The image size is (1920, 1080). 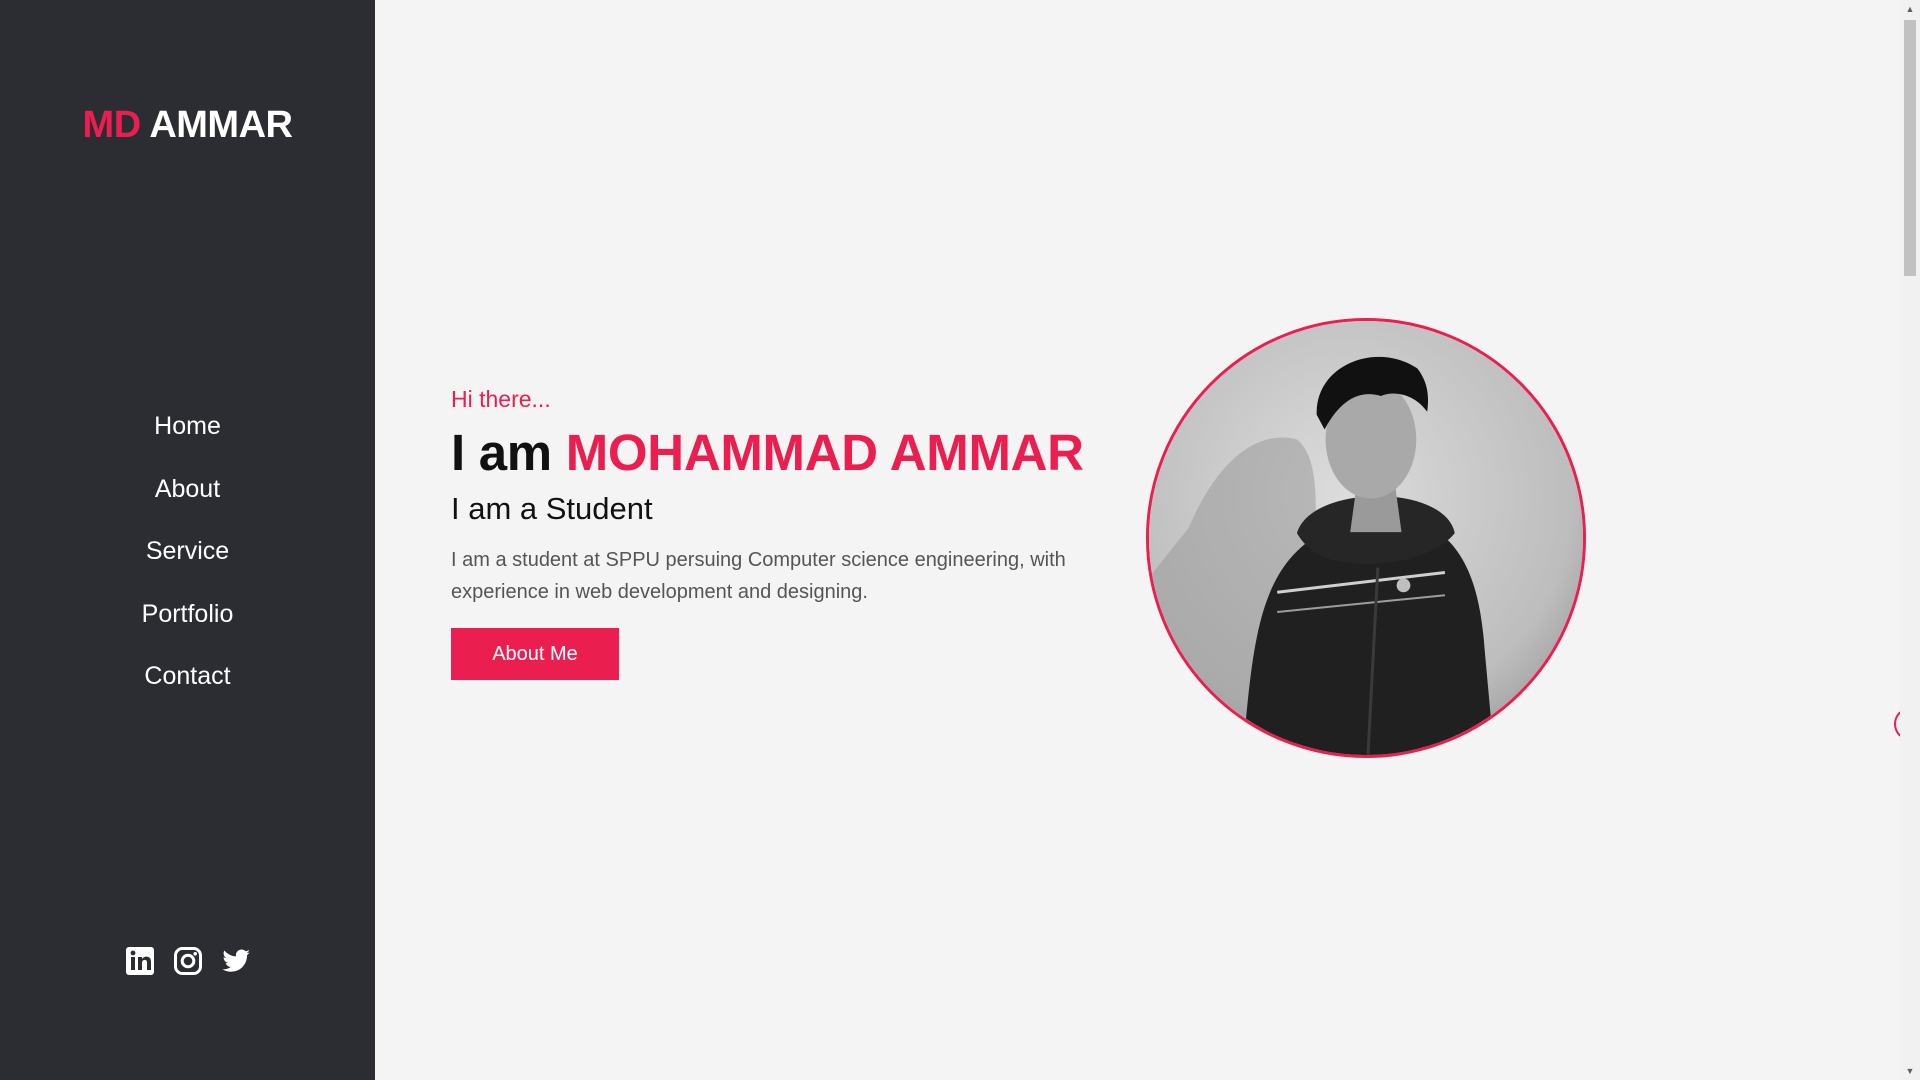 I want to click on scroll-down-arrow-icon: ▼, so click(x=1910, y=1071).